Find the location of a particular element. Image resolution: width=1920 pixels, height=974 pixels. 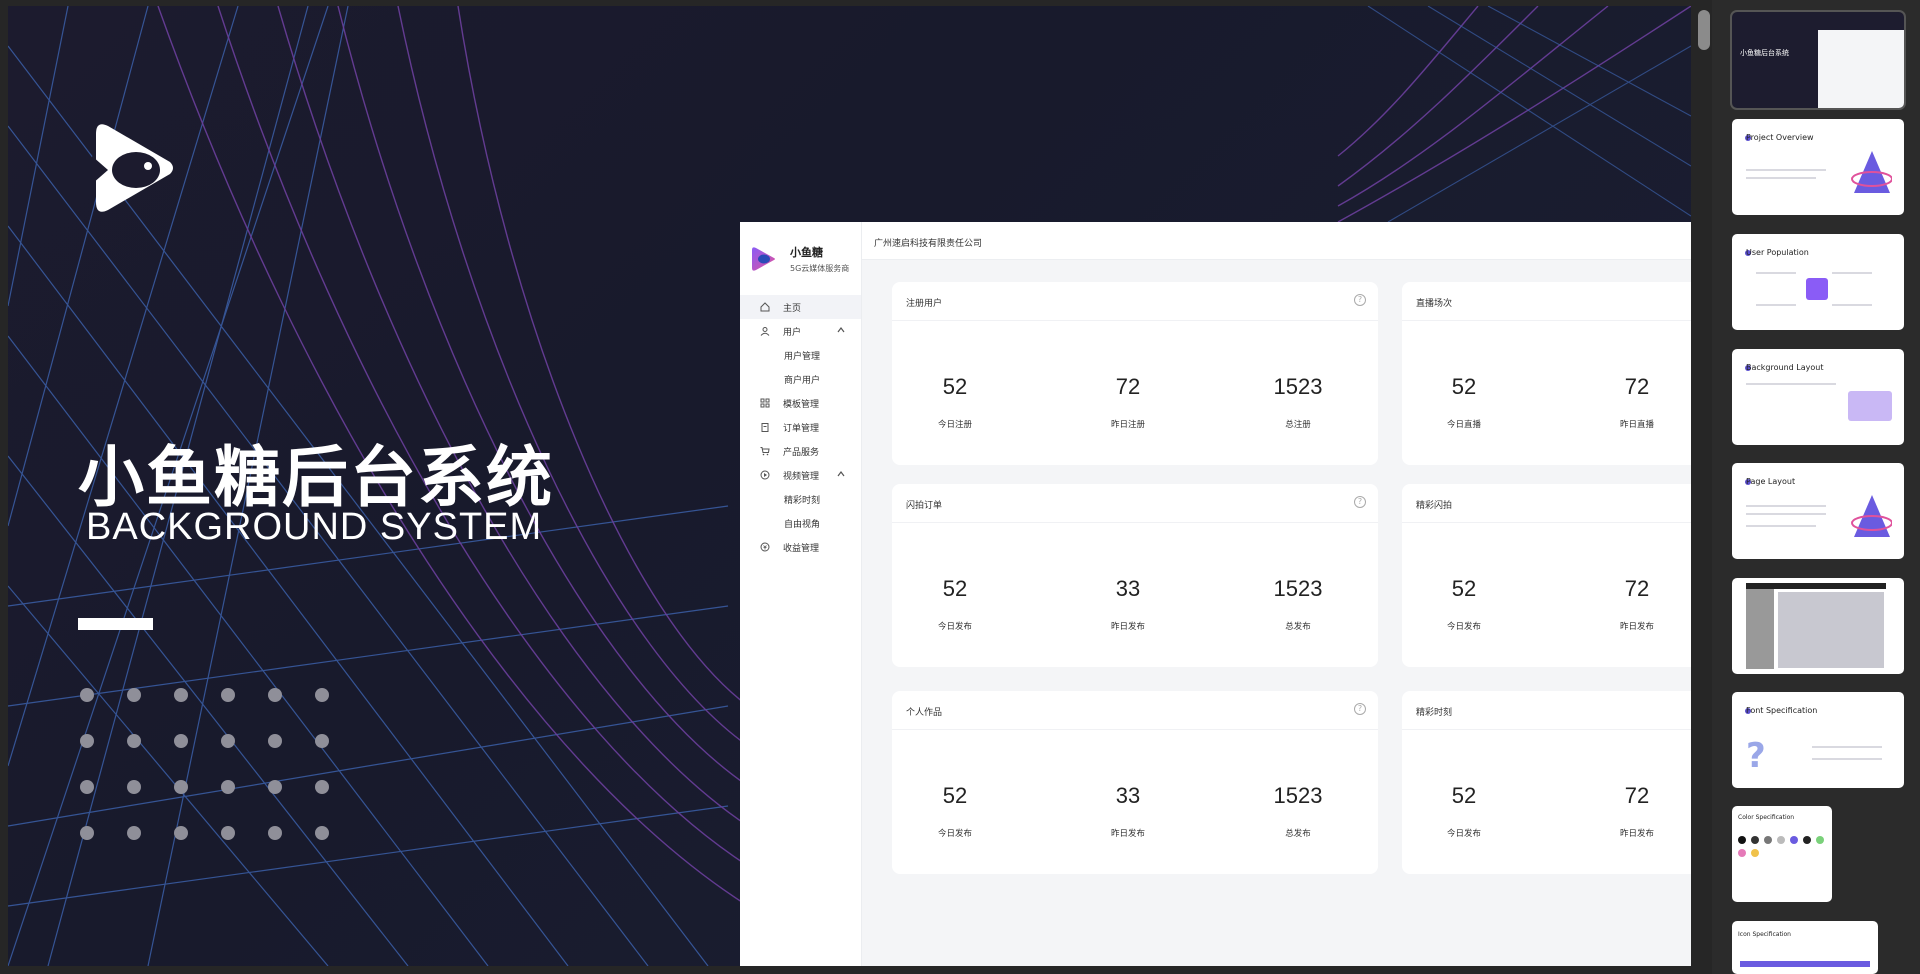

stat-item: 52 今日直播 is located at coordinates (1464, 402).